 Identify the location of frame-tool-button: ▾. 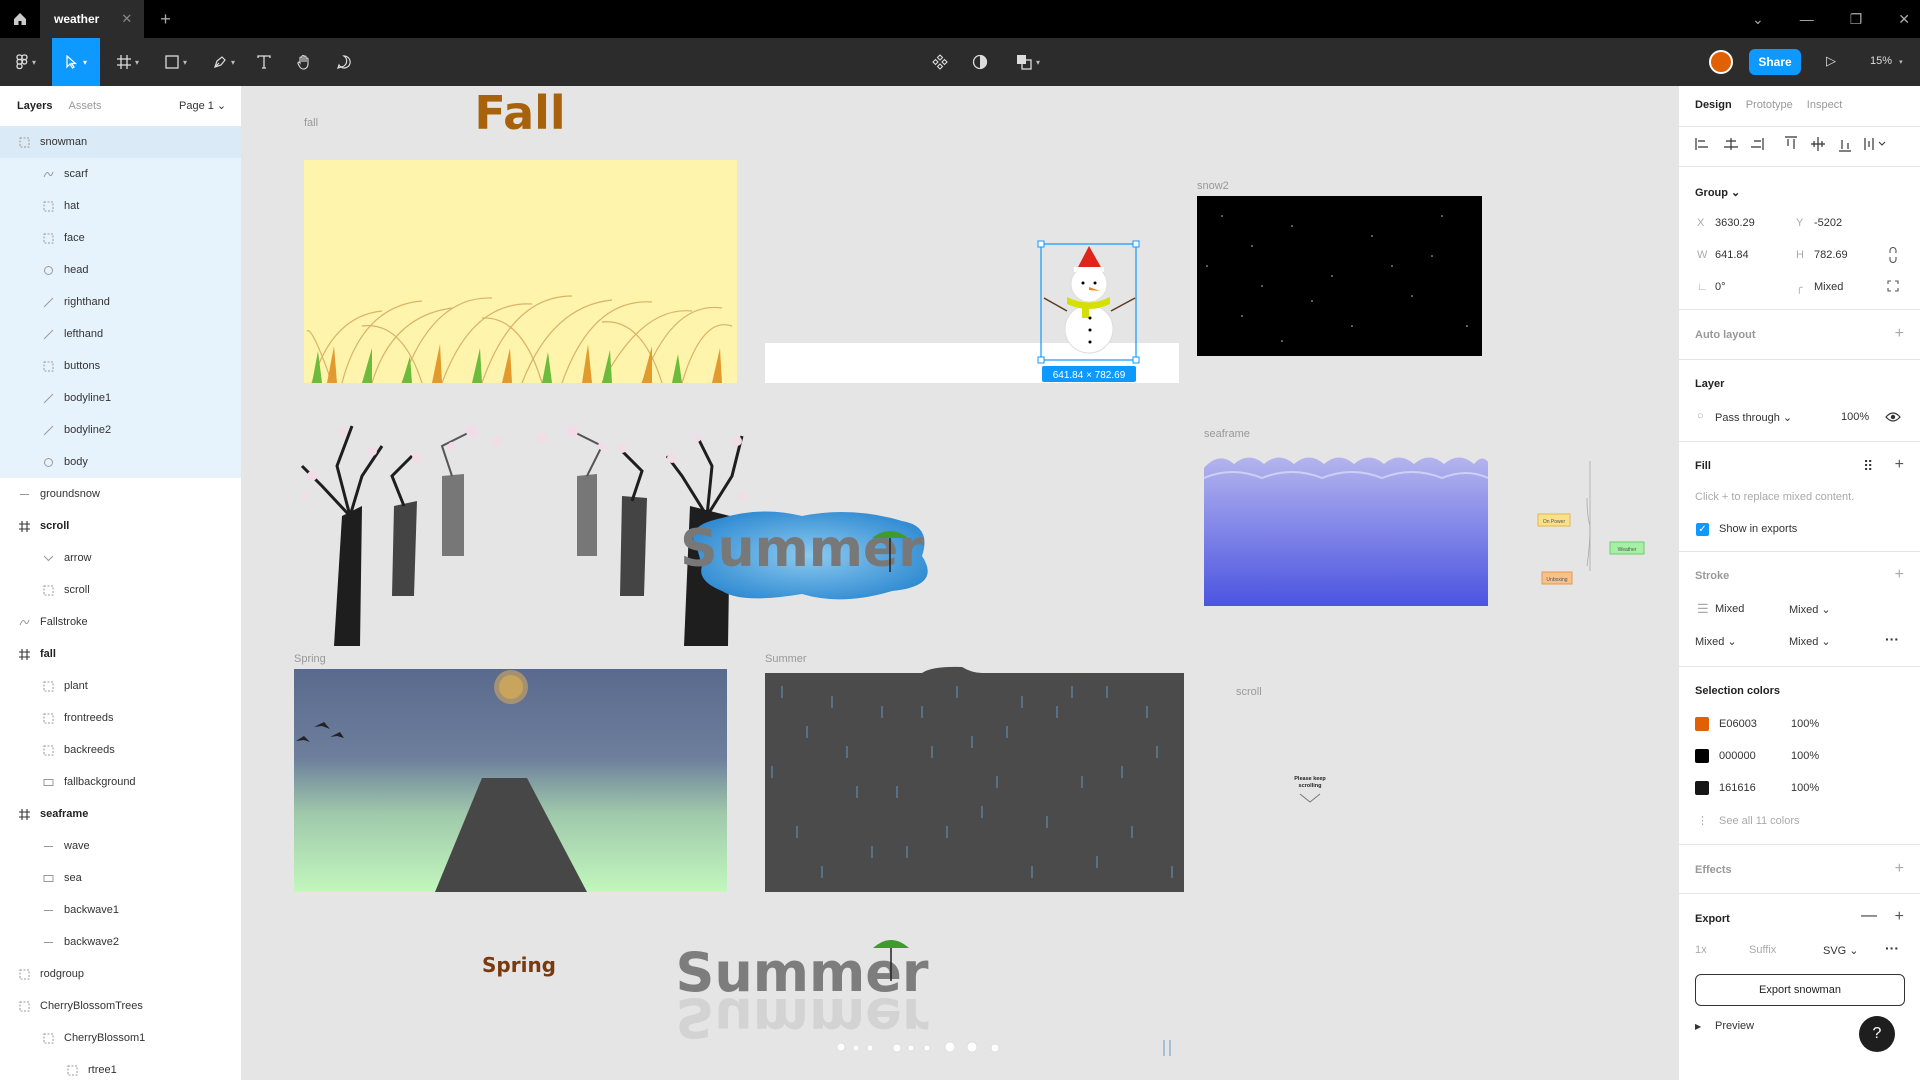
(128, 62).